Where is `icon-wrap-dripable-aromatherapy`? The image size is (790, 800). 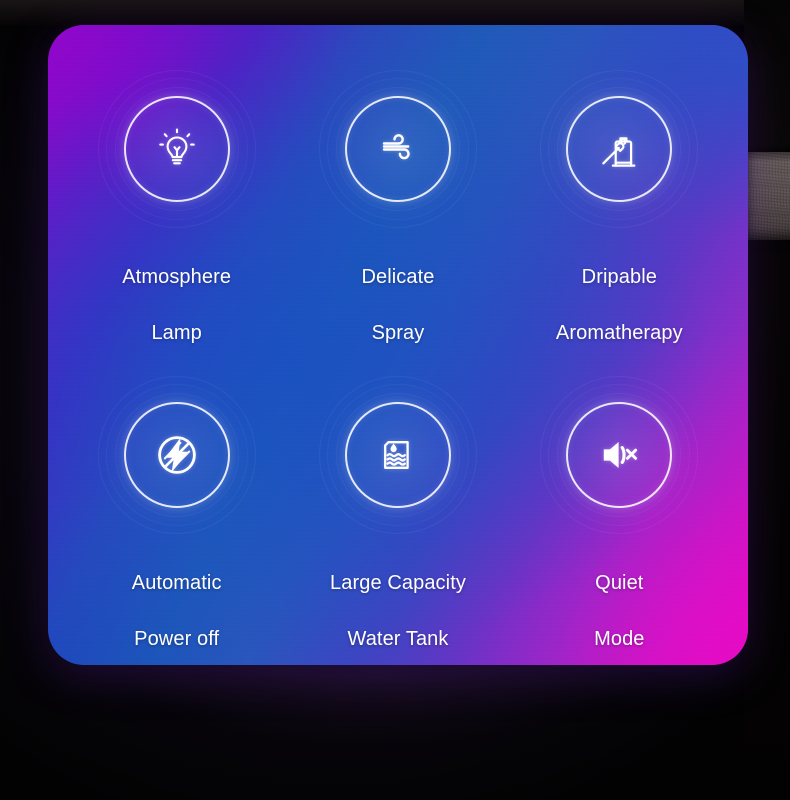 icon-wrap-dripable-aromatherapy is located at coordinates (619, 149).